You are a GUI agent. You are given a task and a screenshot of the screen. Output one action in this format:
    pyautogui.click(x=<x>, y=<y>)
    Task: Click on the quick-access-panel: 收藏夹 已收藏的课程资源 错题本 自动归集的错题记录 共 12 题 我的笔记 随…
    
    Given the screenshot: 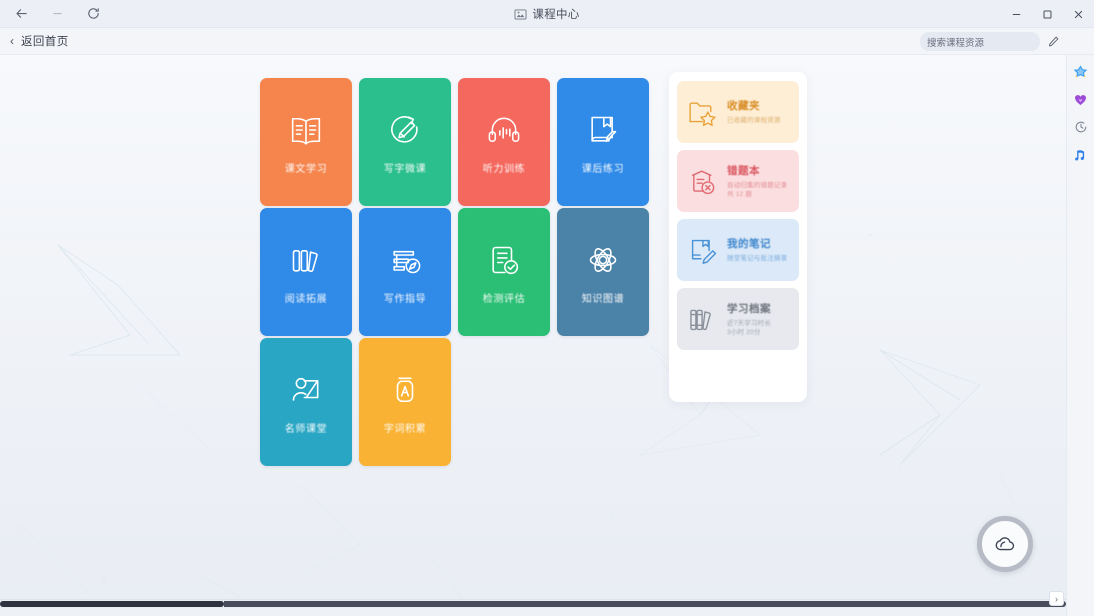 What is the action you would take?
    pyautogui.click(x=738, y=237)
    